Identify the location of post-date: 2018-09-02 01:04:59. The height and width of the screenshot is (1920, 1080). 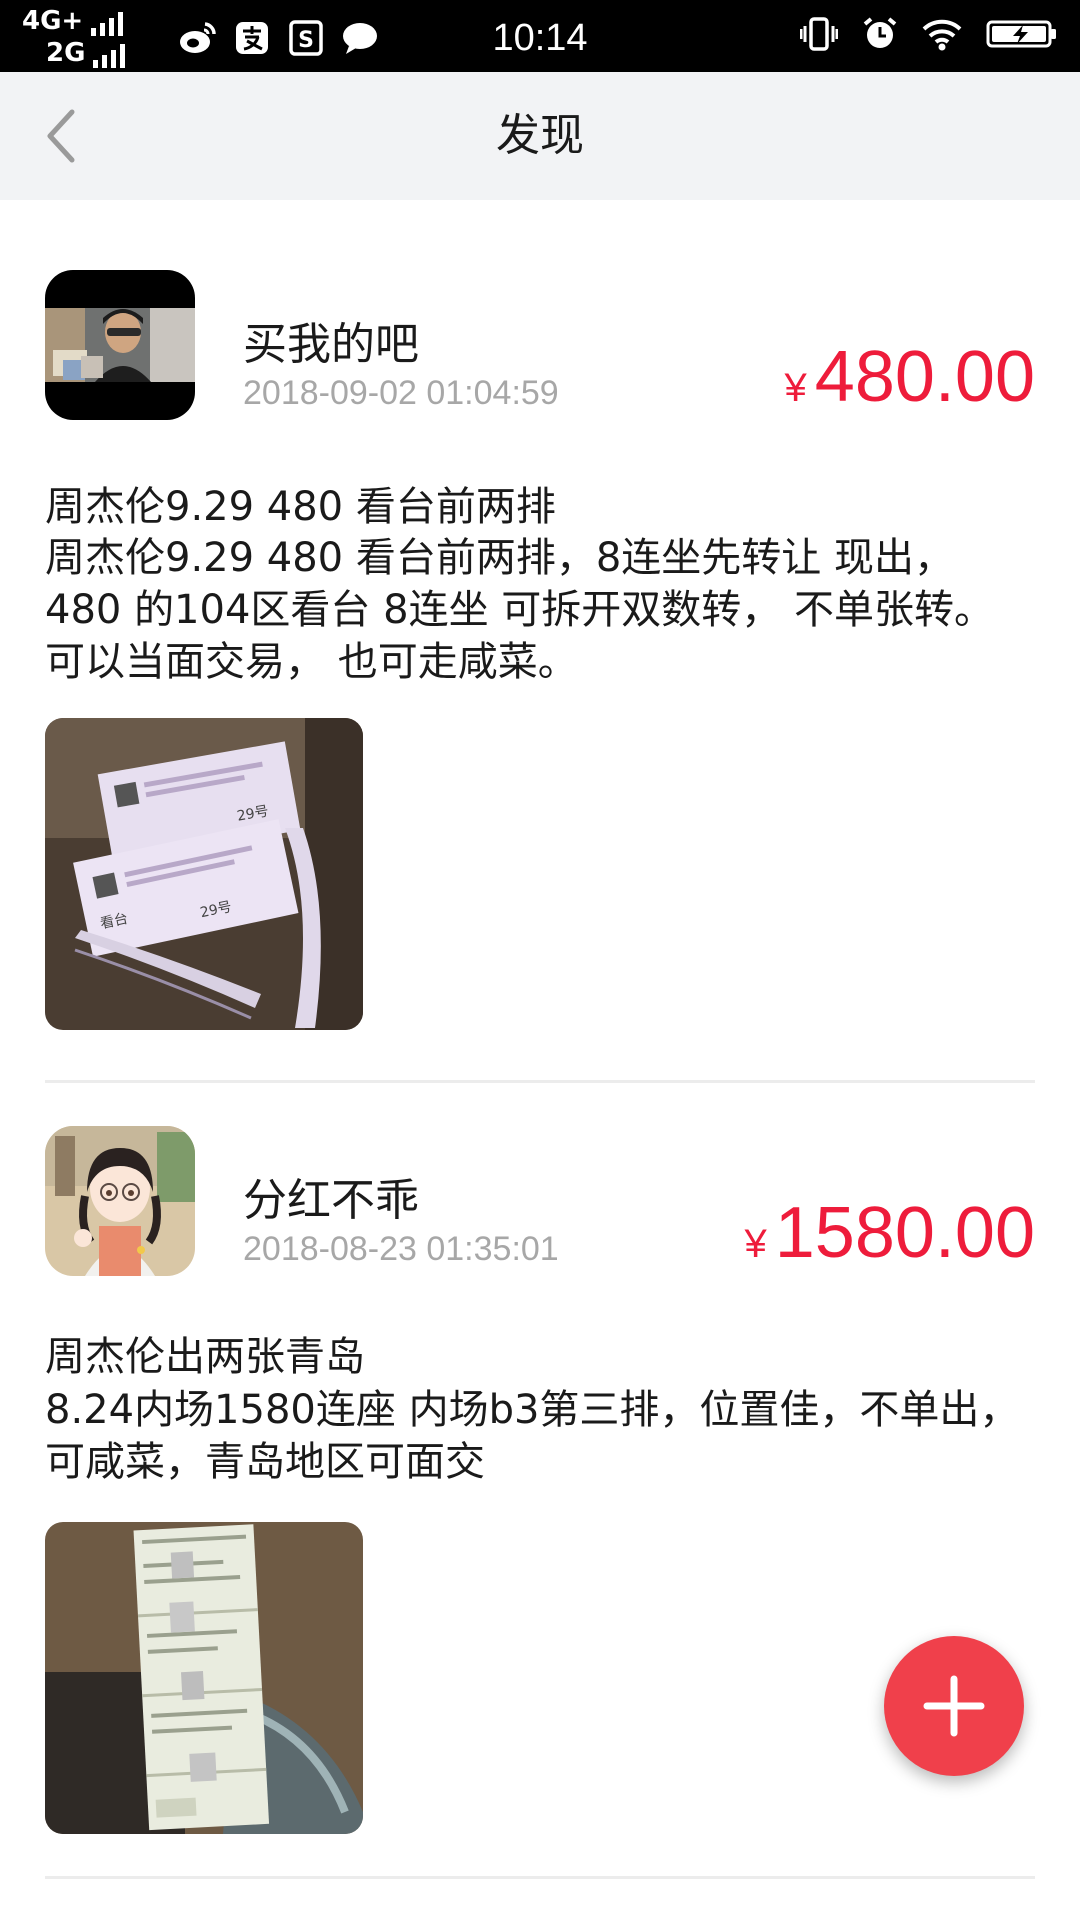
(401, 393).